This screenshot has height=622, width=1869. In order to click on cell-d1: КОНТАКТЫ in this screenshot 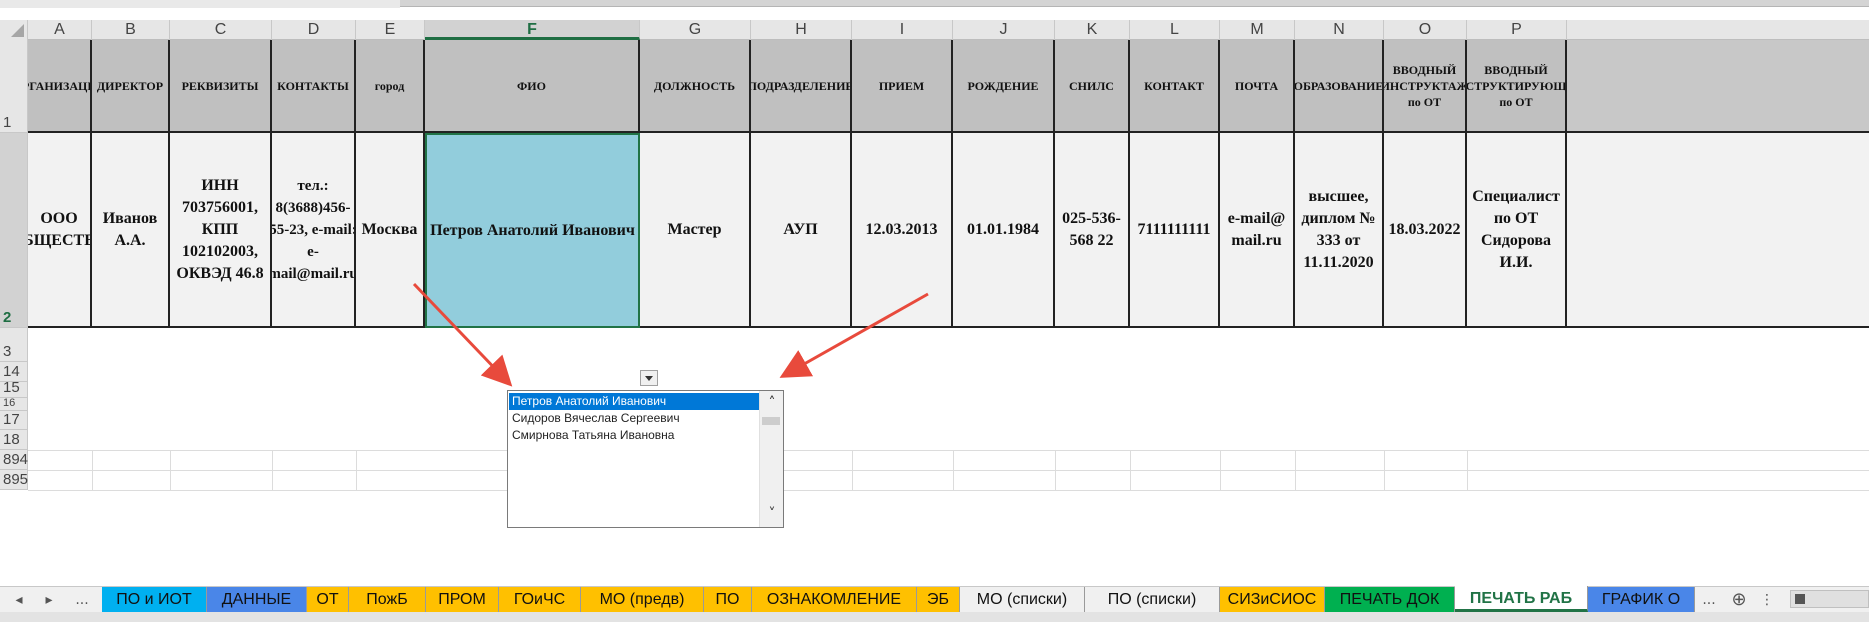, I will do `click(314, 86)`.